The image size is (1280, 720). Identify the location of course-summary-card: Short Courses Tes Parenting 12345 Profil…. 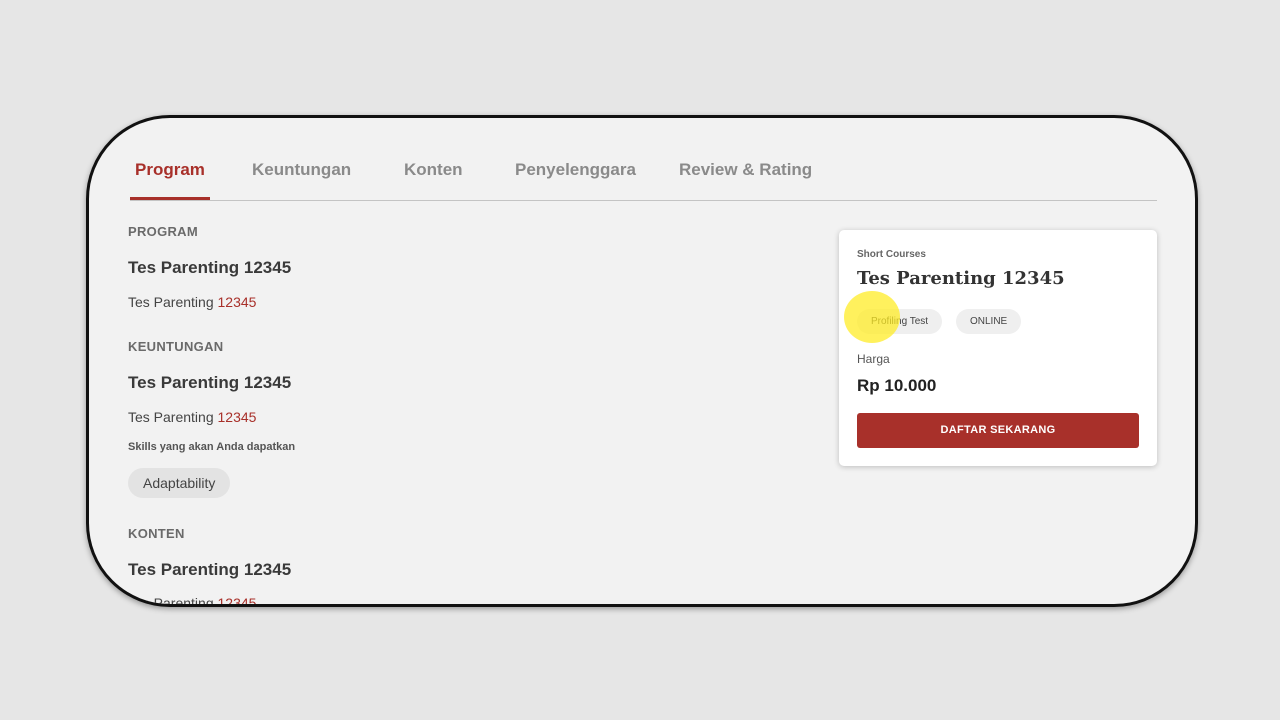
(998, 348).